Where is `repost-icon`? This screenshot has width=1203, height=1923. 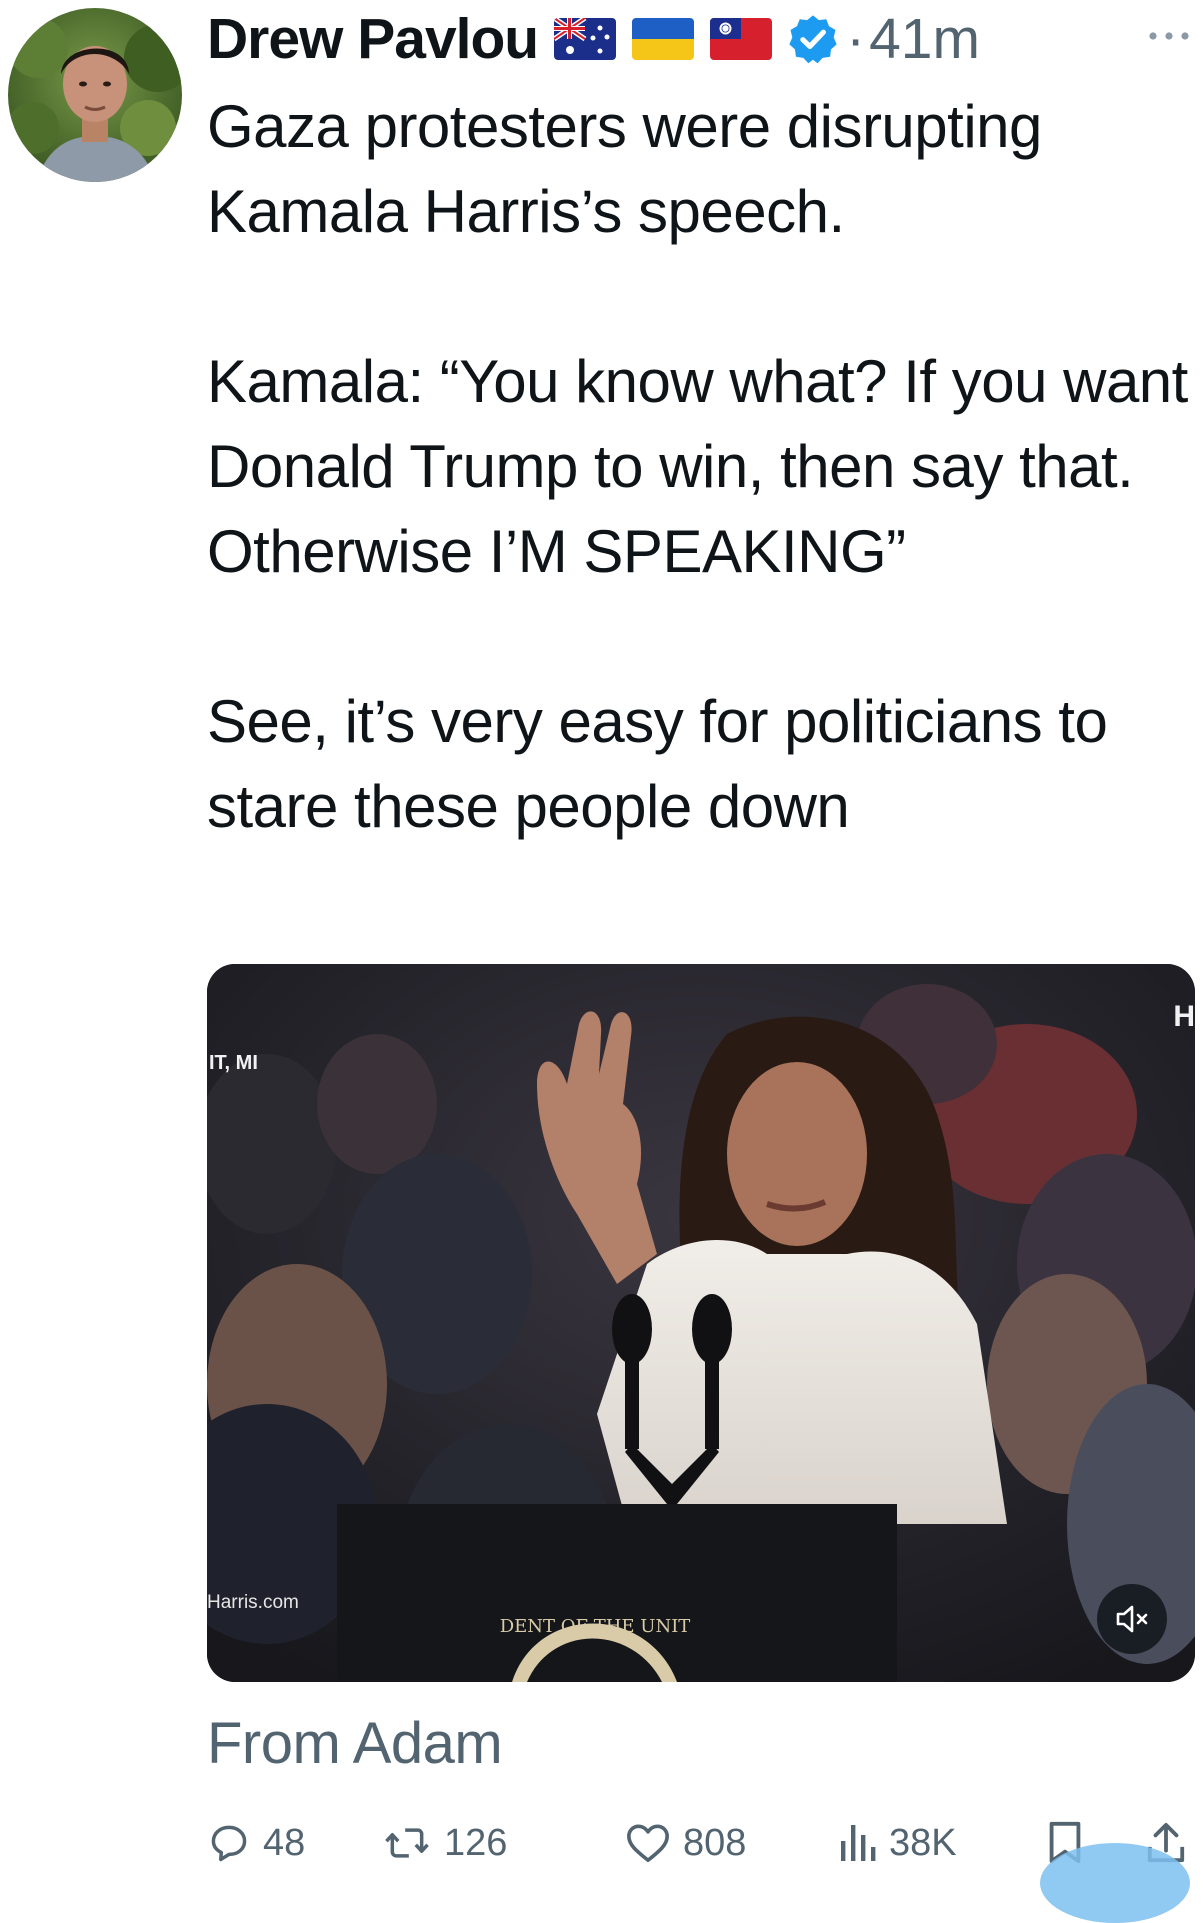 repost-icon is located at coordinates (407, 1843).